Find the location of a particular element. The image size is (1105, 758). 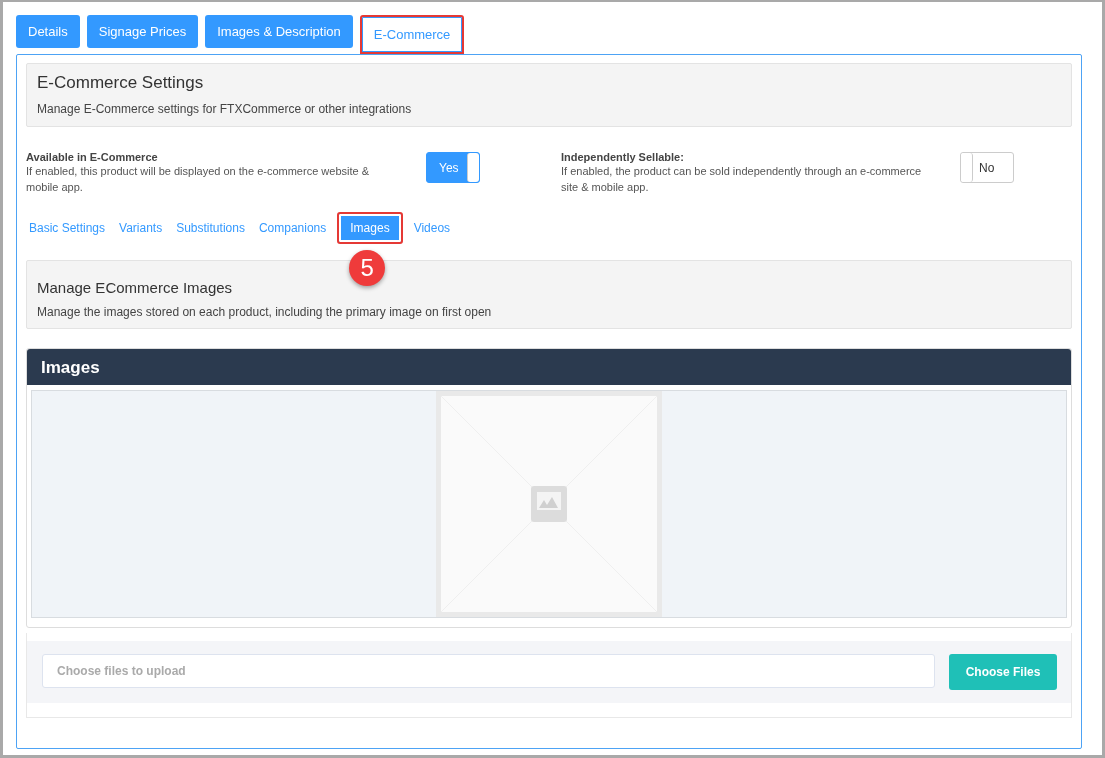

panel-header: Images is located at coordinates (549, 367).